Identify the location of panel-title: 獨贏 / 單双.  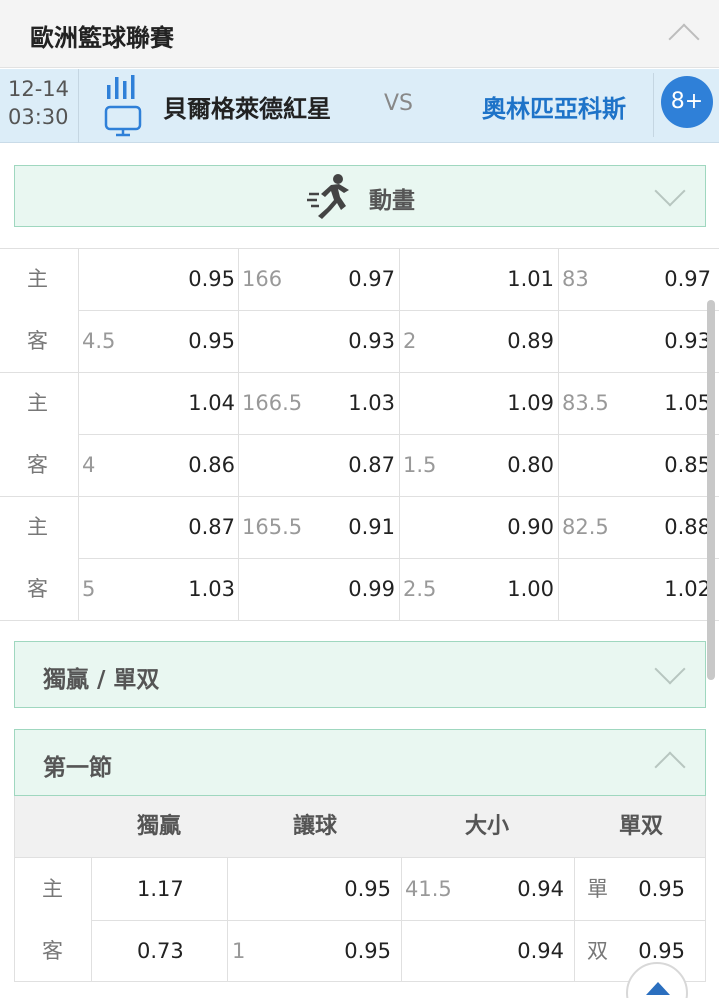
(101, 680).